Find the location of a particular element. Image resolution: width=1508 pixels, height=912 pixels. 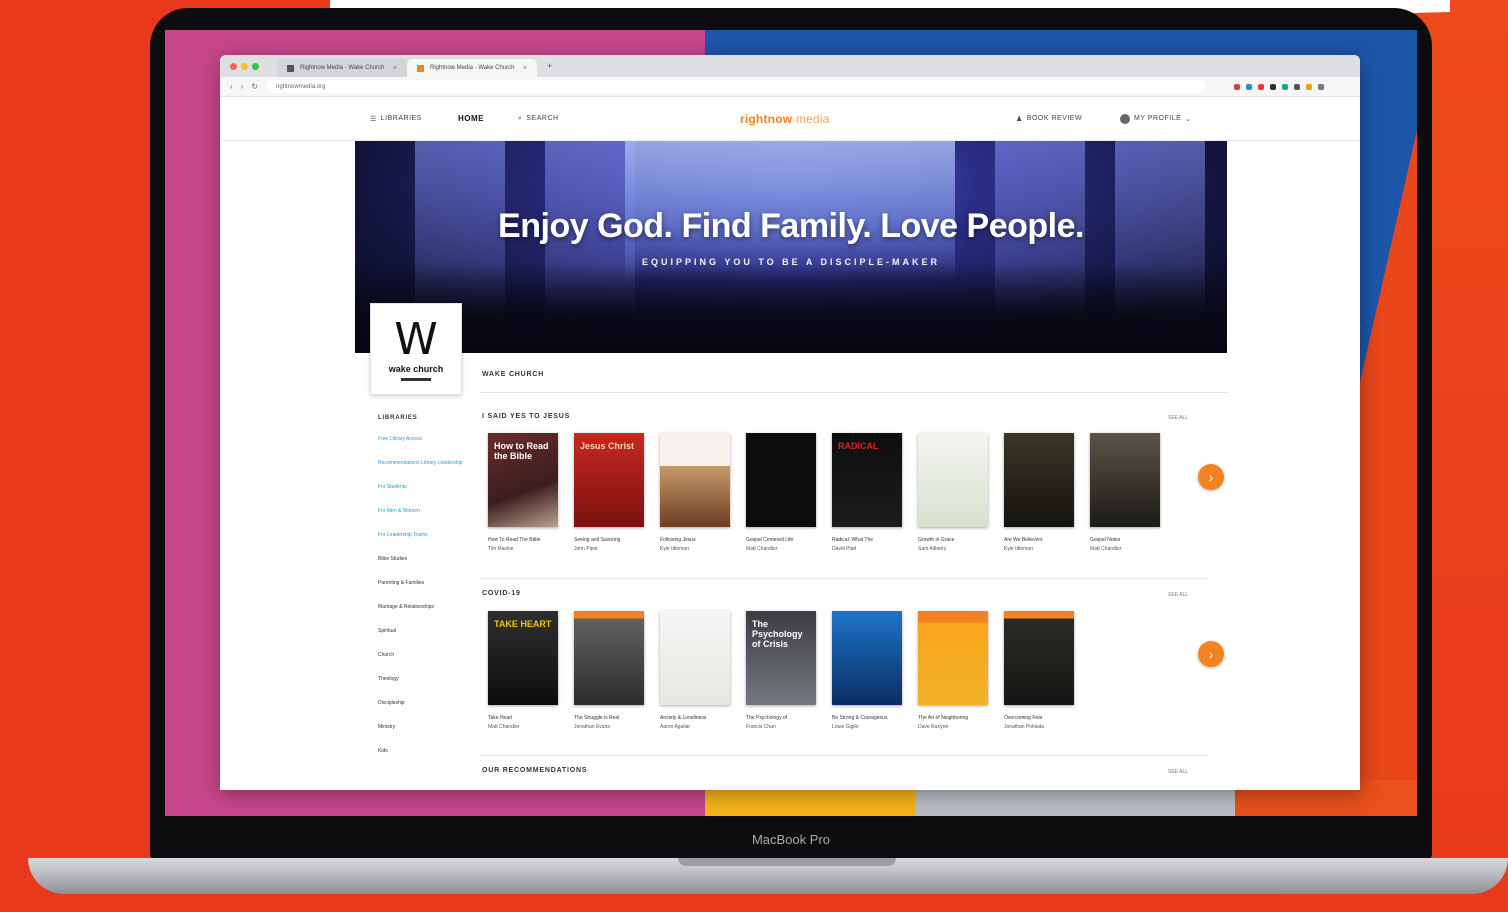

sidebar-item: Theology is located at coordinates (423, 679).